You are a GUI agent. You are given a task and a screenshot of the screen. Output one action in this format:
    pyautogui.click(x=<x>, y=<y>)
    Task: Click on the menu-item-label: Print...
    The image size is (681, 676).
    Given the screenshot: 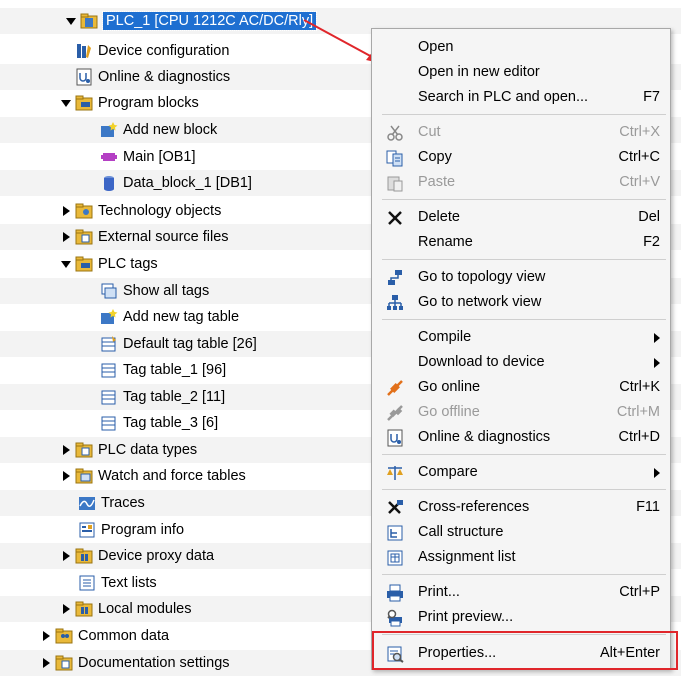 What is the action you would take?
    pyautogui.click(x=439, y=592)
    